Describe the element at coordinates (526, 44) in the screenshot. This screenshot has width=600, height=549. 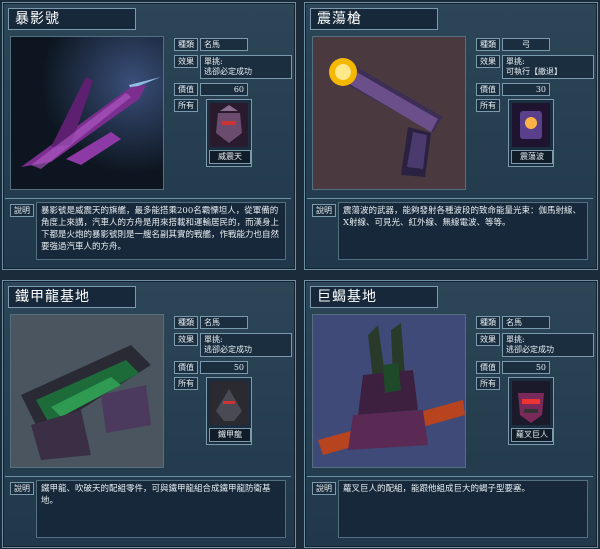
I see `kind-value: 弓` at that location.